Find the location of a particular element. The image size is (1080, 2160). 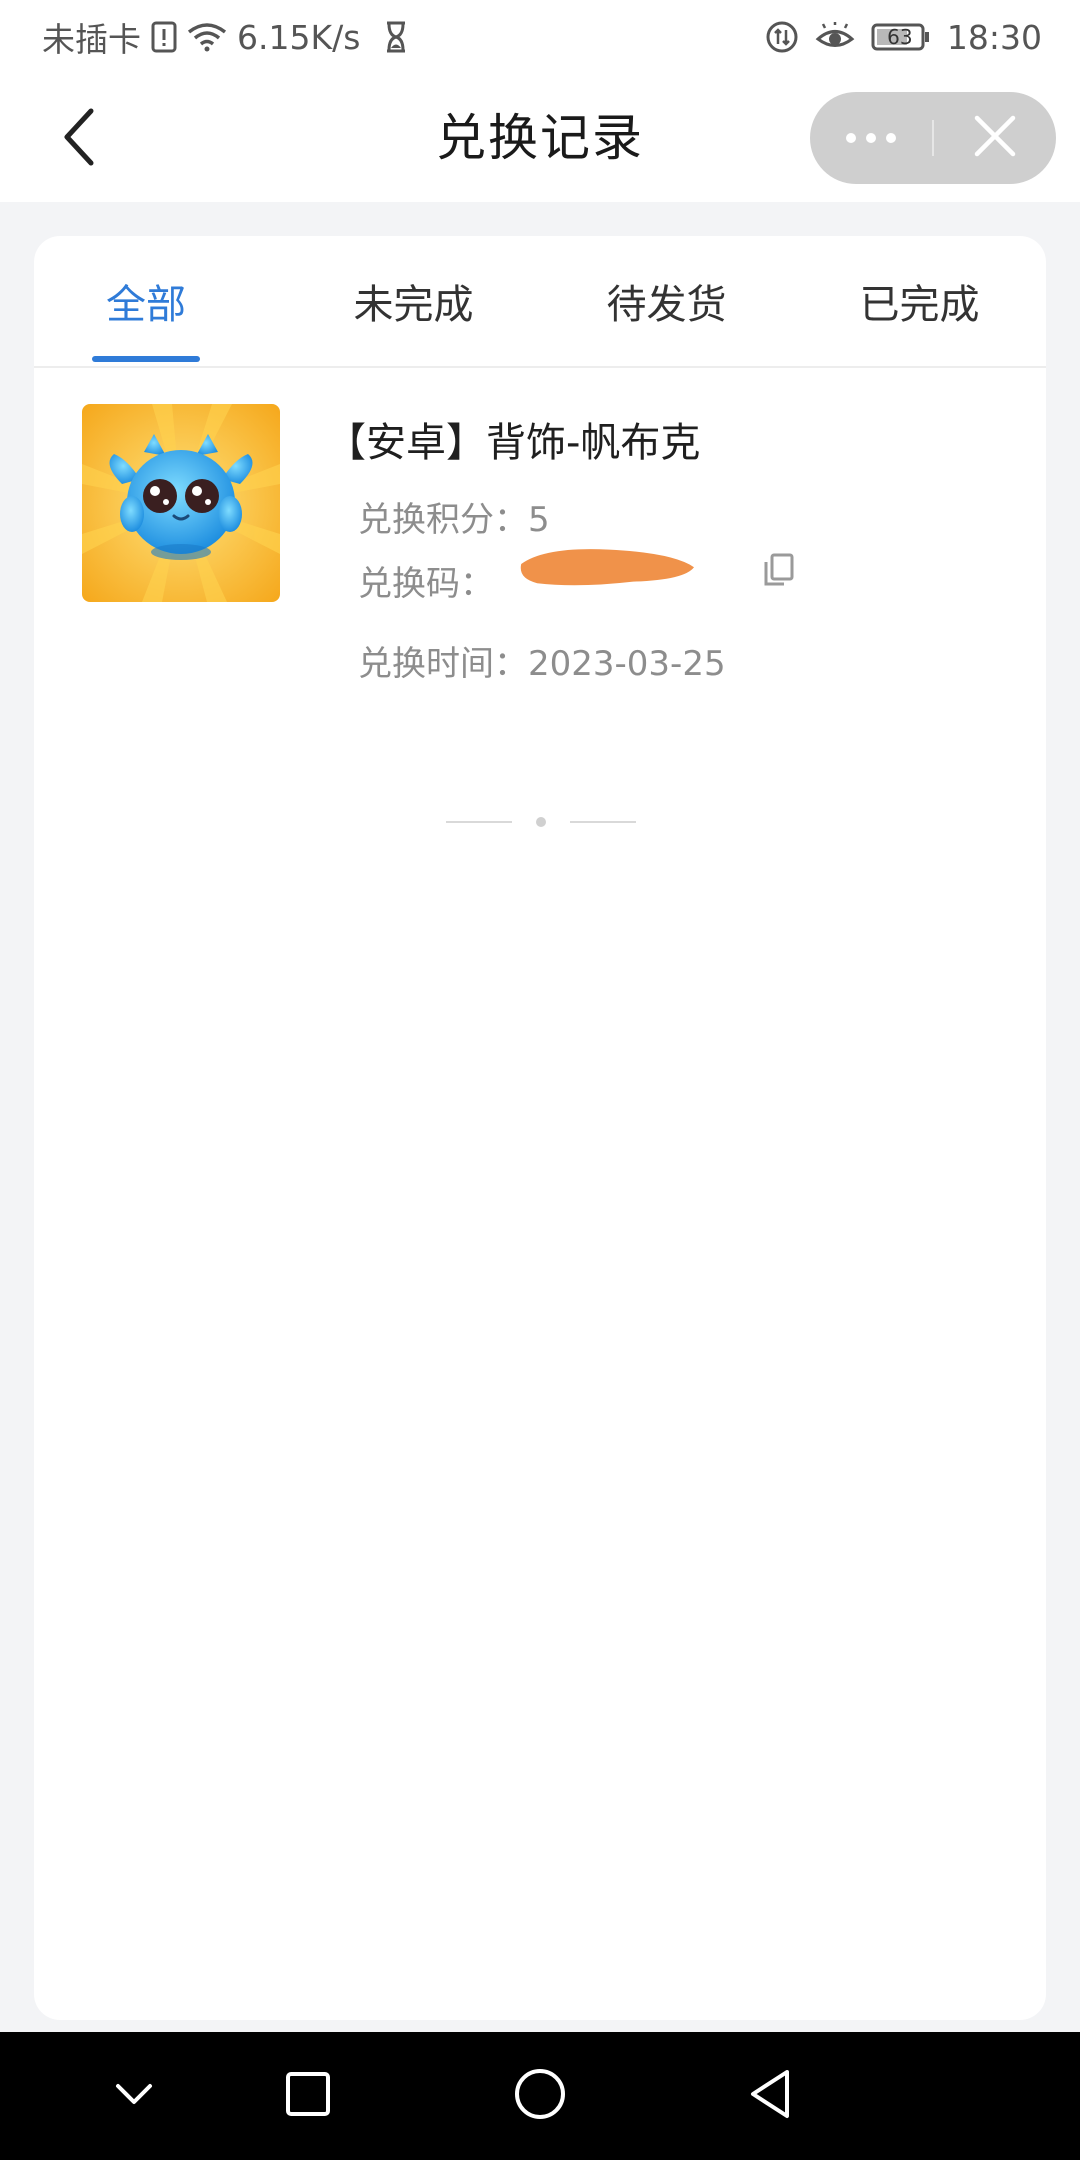

nav-bar: 兑换记录 is located at coordinates (540, 138).